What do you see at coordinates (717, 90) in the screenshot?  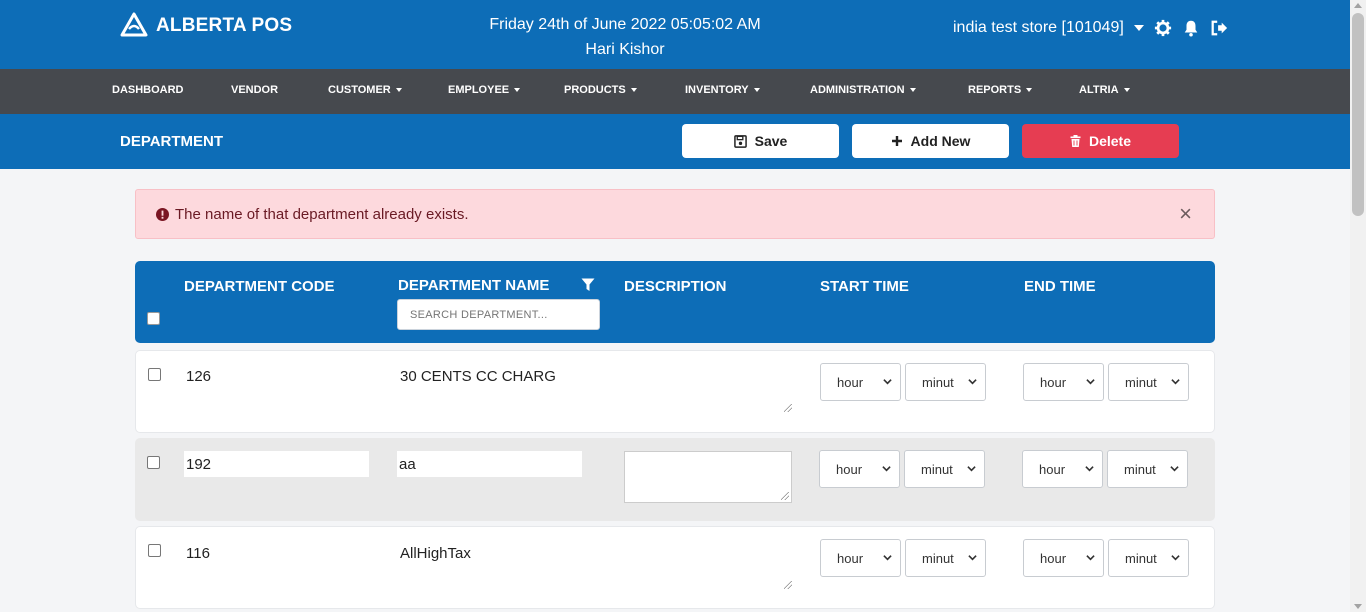 I see `nav-label: INVENTORY` at bounding box center [717, 90].